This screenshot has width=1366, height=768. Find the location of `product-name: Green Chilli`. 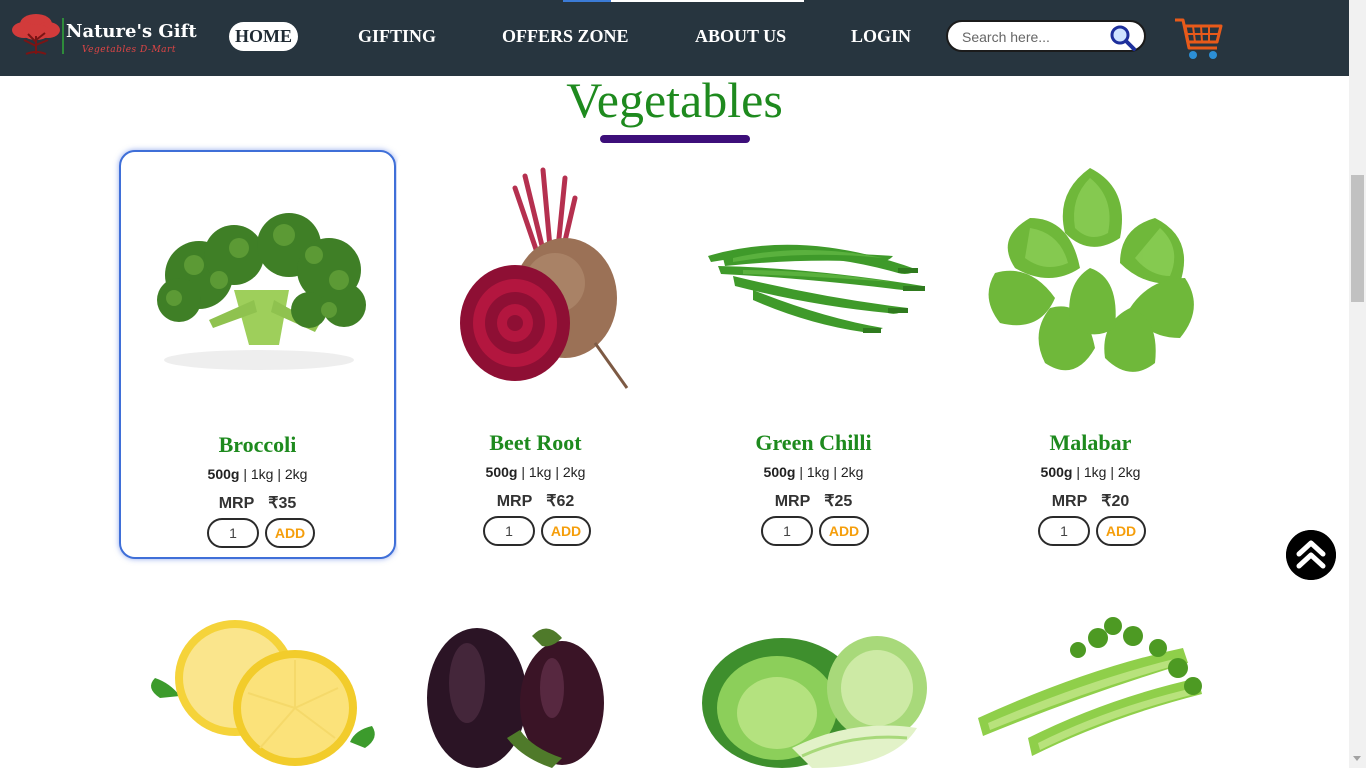

product-name: Green Chilli is located at coordinates (813, 442).